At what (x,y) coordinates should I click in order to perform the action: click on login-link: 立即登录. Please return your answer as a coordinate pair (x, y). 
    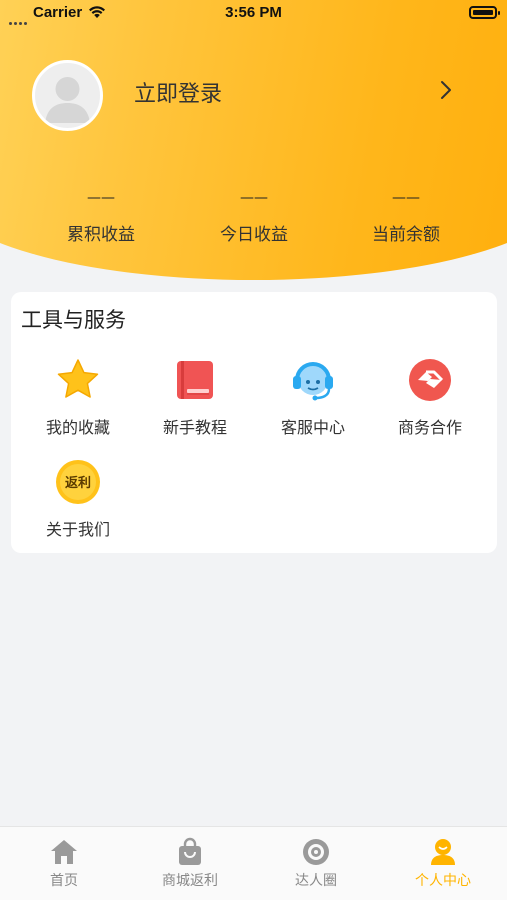
    Looking at the image, I should click on (178, 92).